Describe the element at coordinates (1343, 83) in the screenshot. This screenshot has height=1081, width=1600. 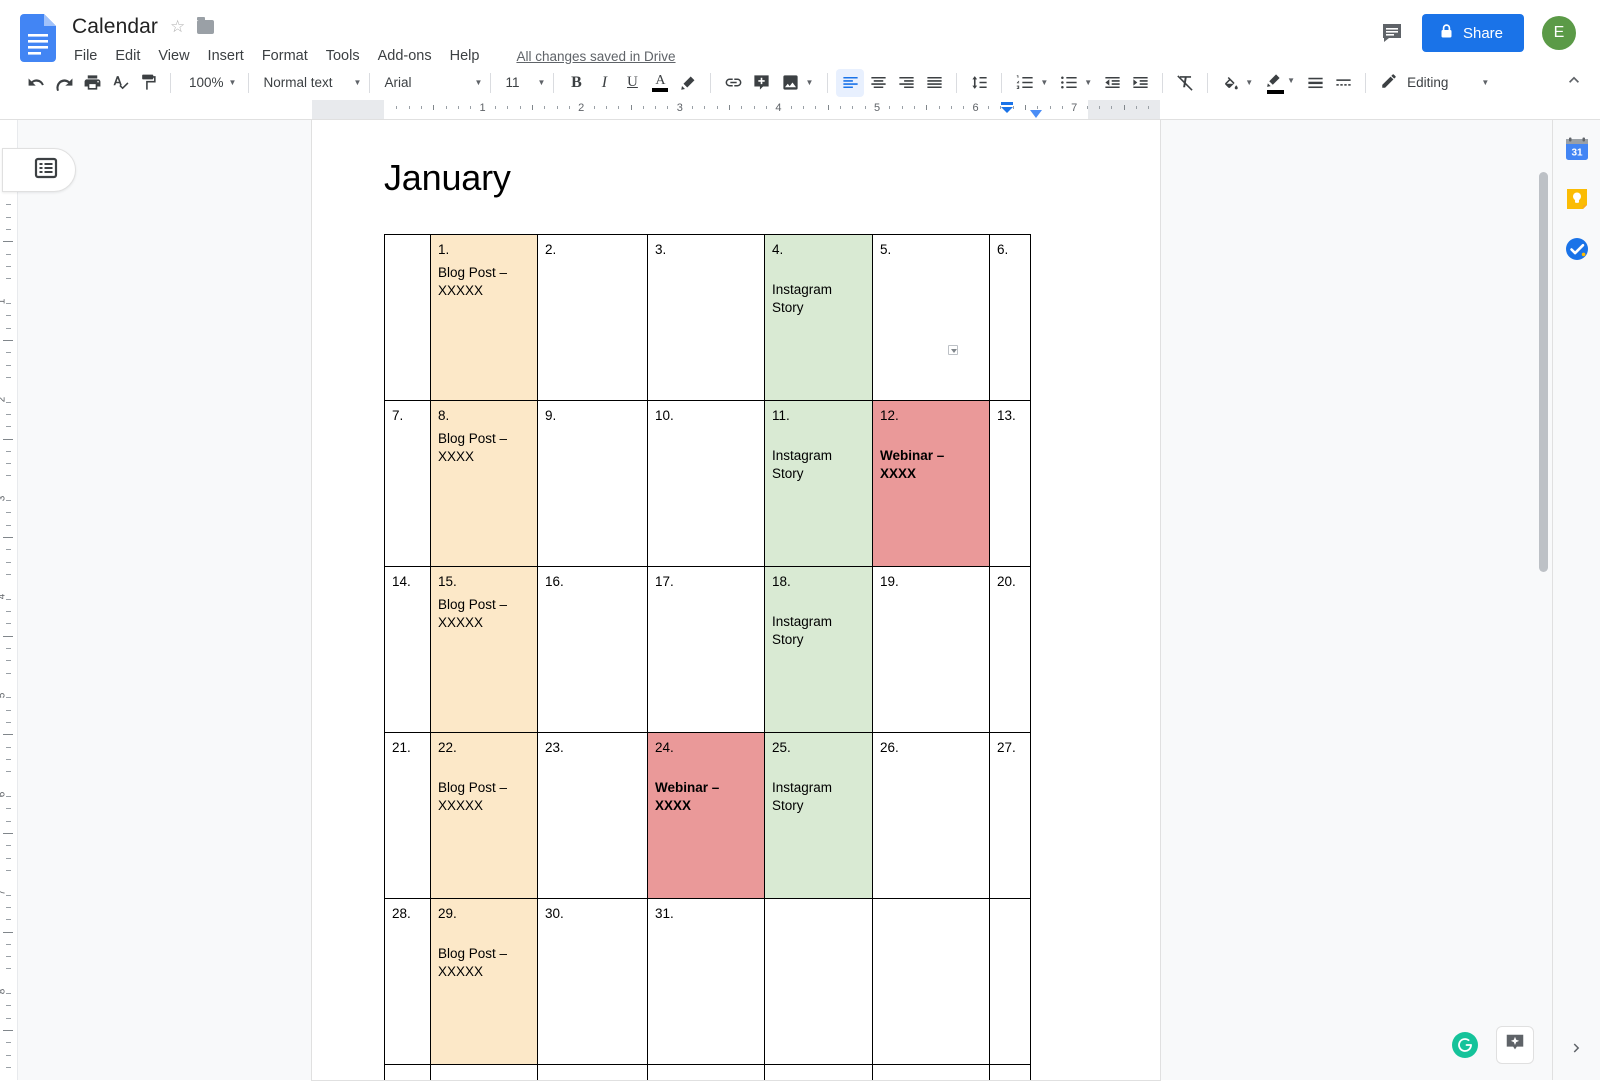
I see `border-dash-icon` at that location.